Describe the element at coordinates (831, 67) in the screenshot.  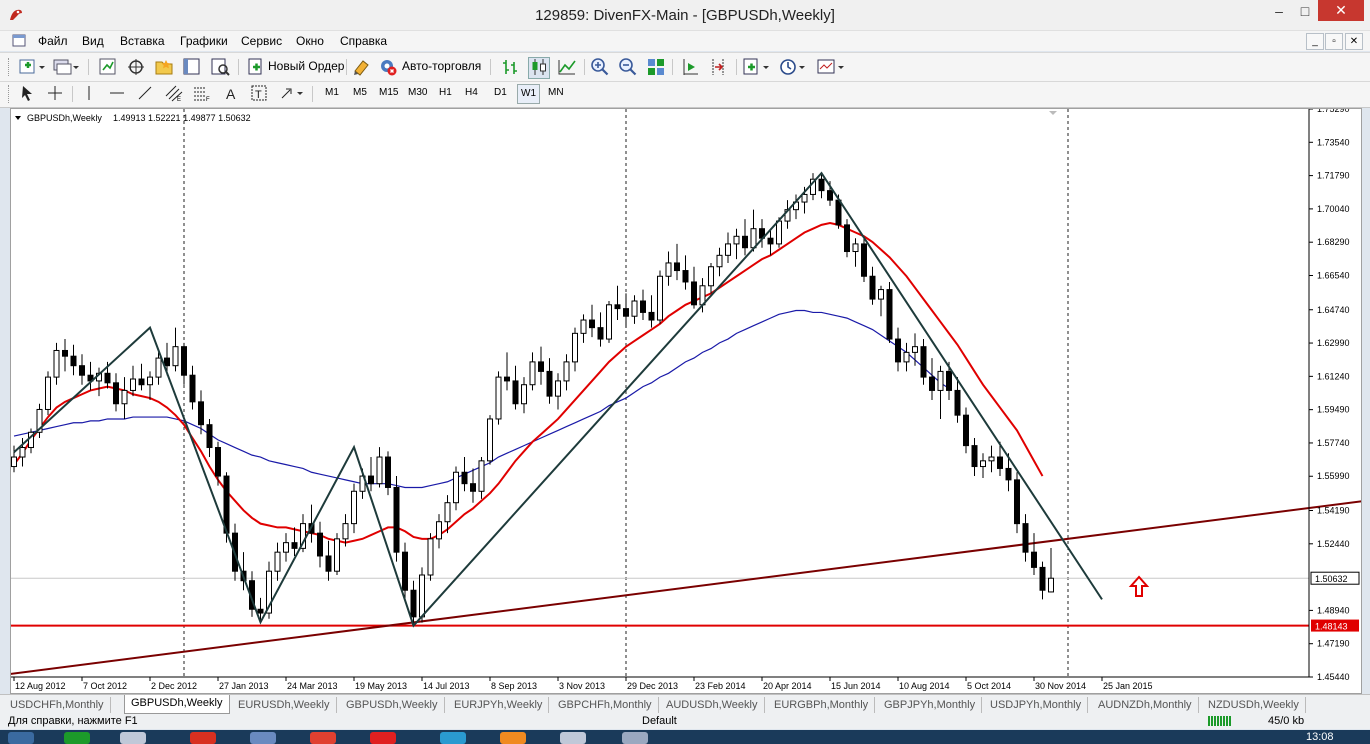
I see `templates-icon` at that location.